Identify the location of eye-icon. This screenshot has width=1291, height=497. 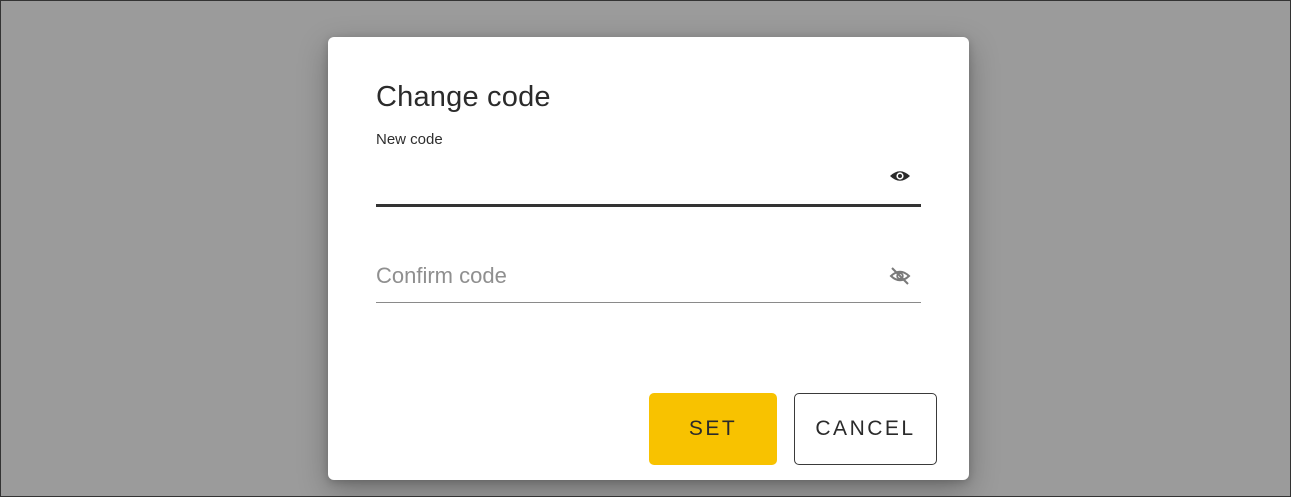
(900, 176).